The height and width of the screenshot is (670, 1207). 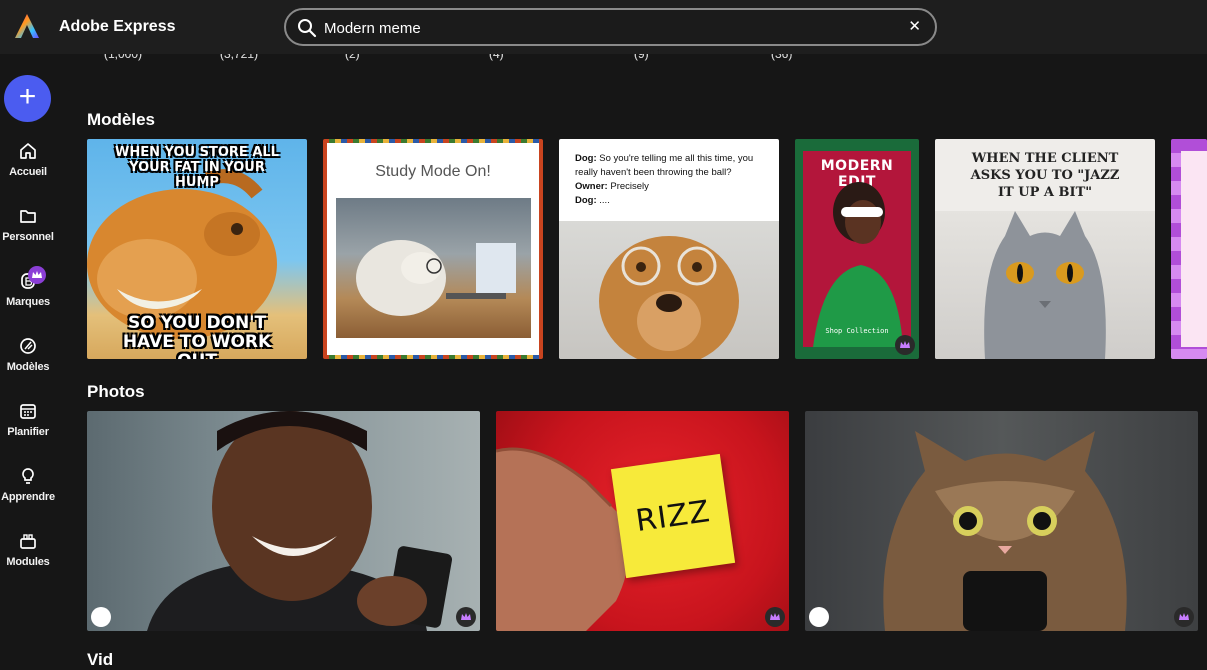 I want to click on template-frame: Study Mode On!, so click(x=433, y=249).